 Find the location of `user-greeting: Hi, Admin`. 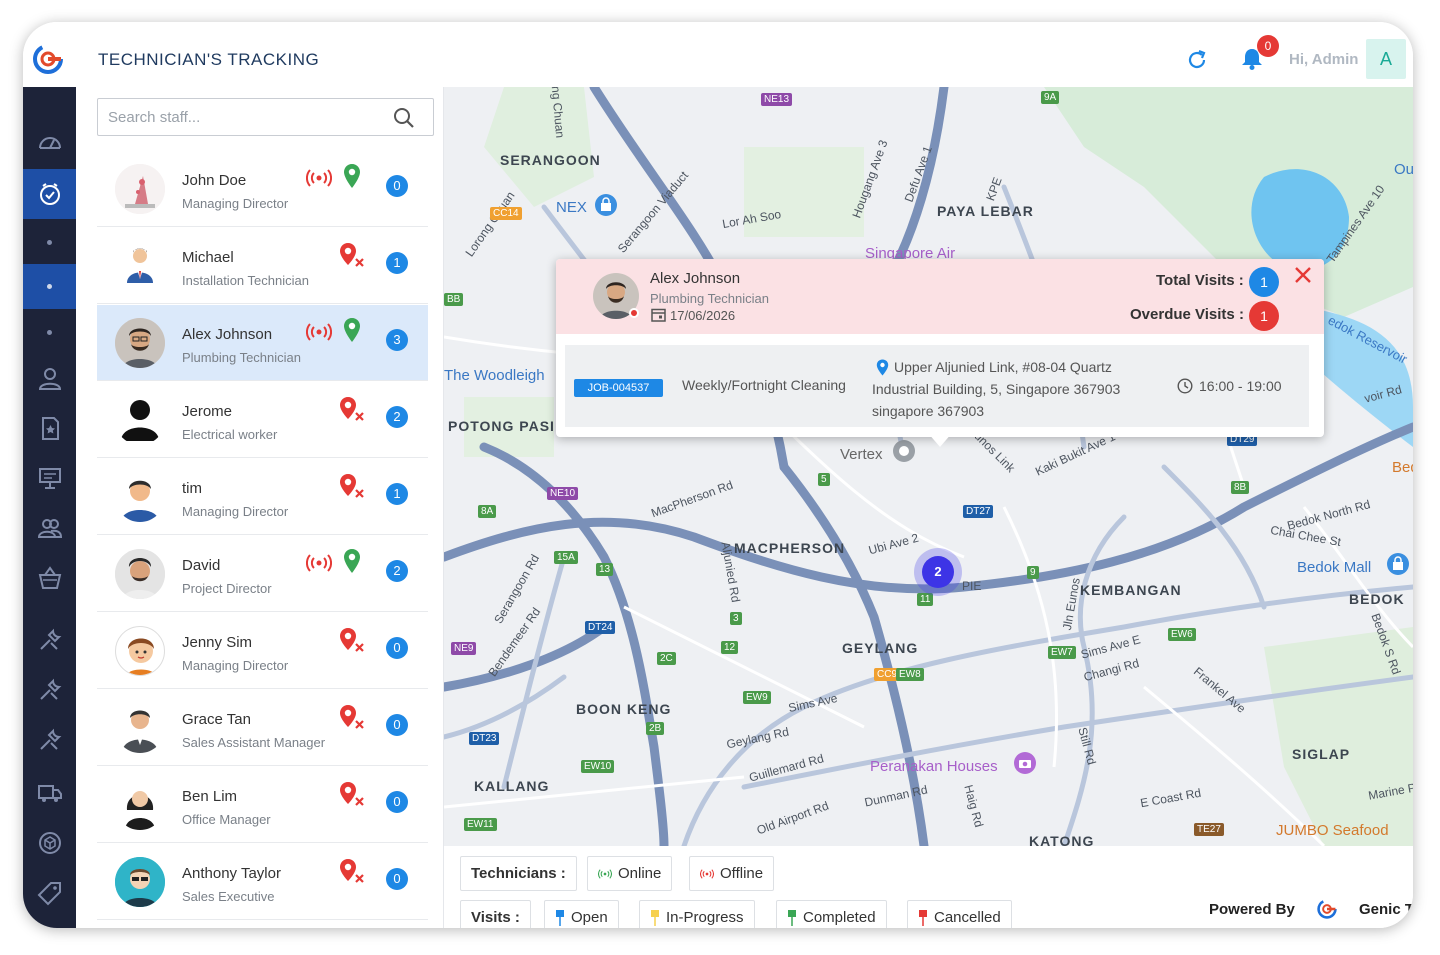

user-greeting: Hi, Admin is located at coordinates (1323, 59).